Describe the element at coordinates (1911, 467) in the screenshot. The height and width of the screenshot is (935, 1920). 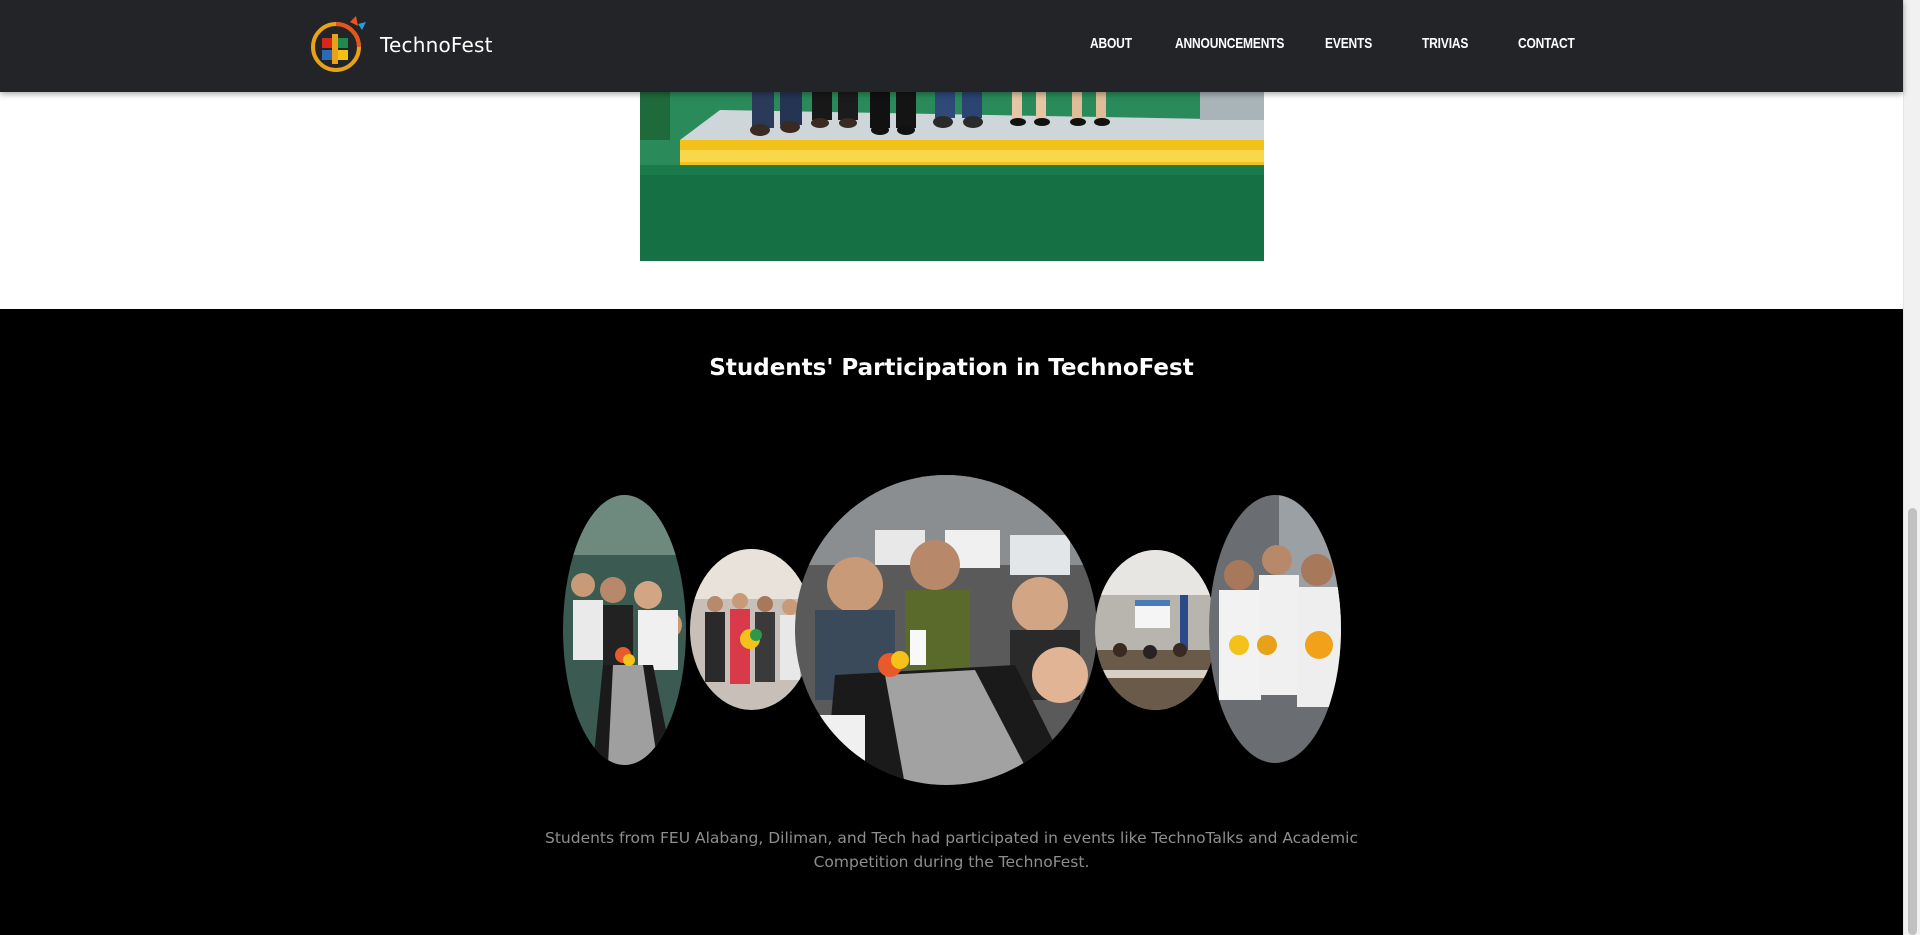
I see `page-scrollbar` at that location.